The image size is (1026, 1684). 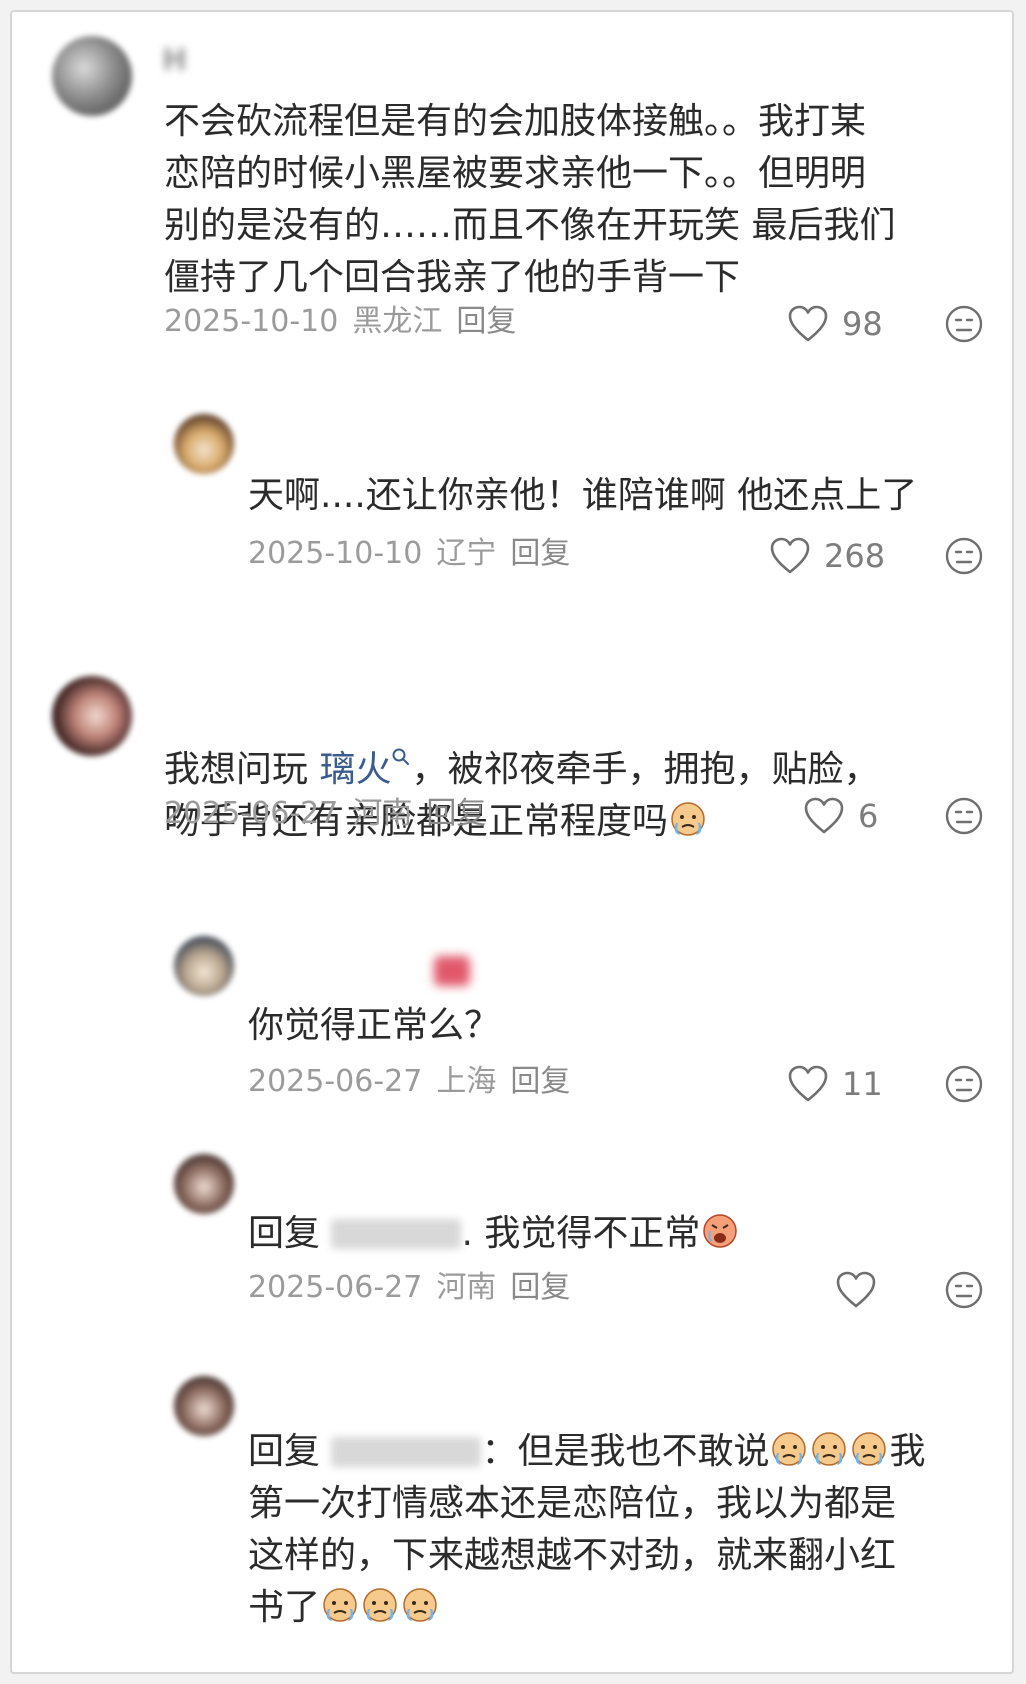 What do you see at coordinates (175, 61) in the screenshot?
I see `username: H` at bounding box center [175, 61].